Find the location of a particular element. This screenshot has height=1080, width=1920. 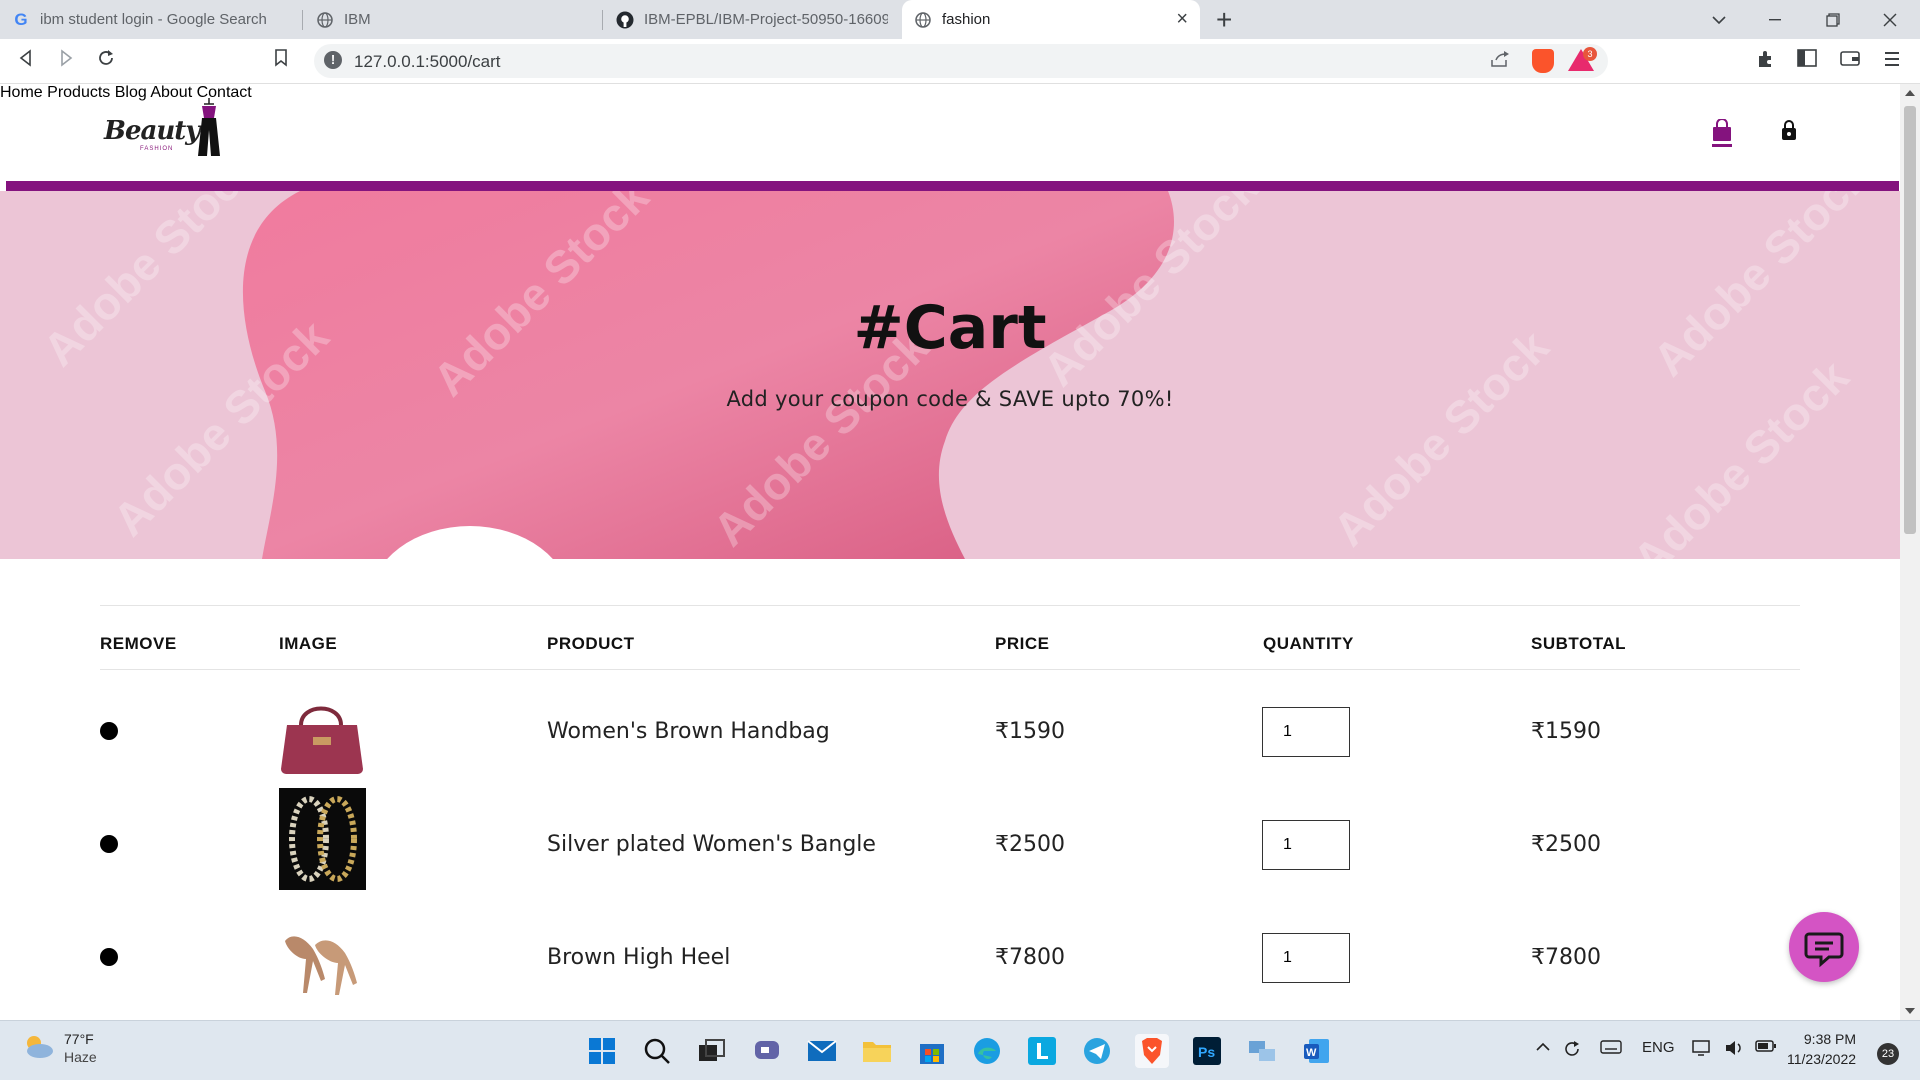

scroll-up-arrow-icon is located at coordinates (1910, 93).